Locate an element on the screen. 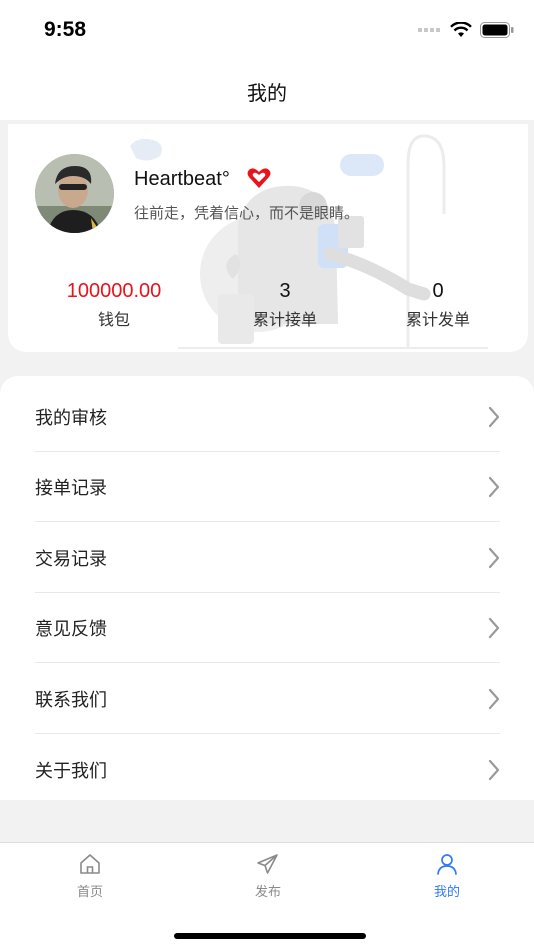 This screenshot has height=950, width=534. tab-bar: 首页 发布 我的 is located at coordinates (267, 896).